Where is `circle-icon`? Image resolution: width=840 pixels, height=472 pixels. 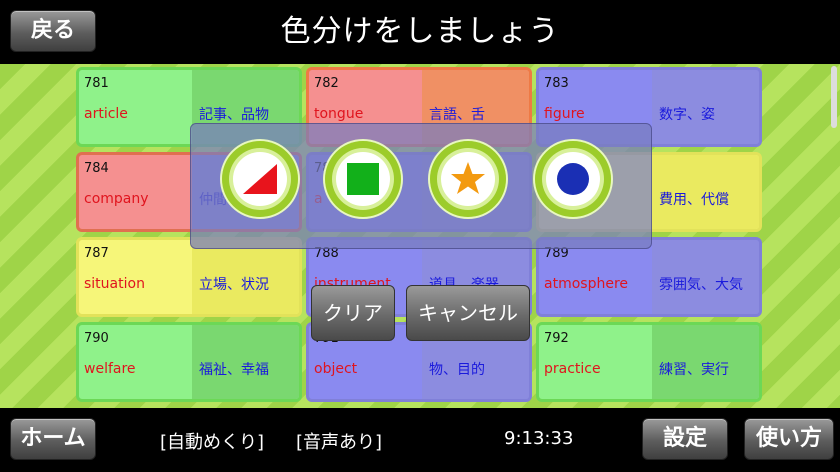
circle-icon is located at coordinates (573, 179).